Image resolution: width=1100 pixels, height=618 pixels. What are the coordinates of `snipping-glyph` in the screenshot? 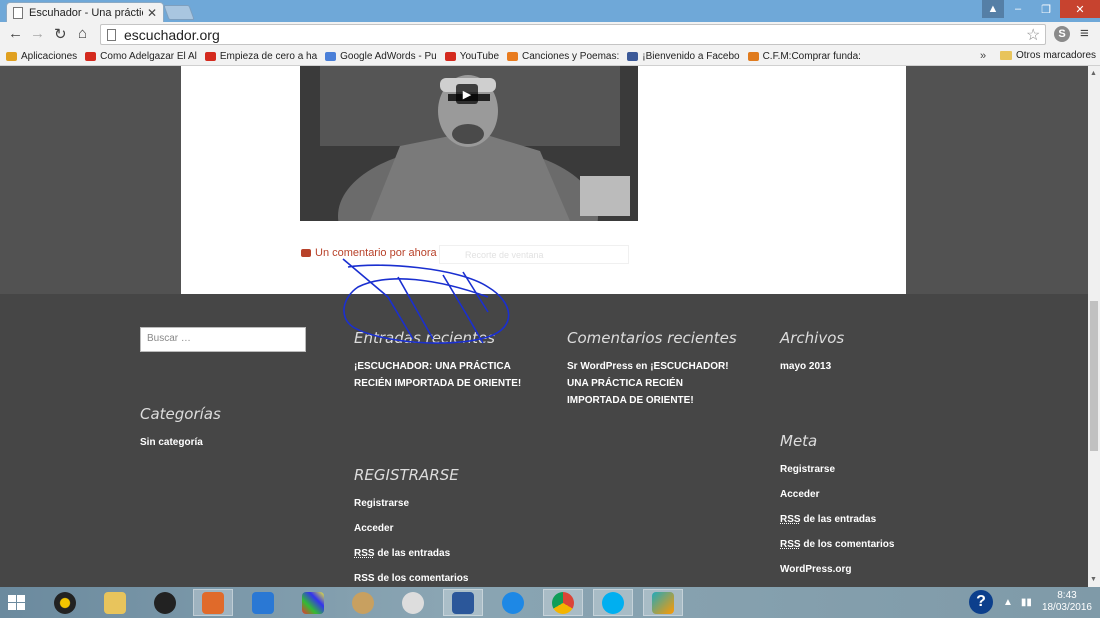 It's located at (413, 602).